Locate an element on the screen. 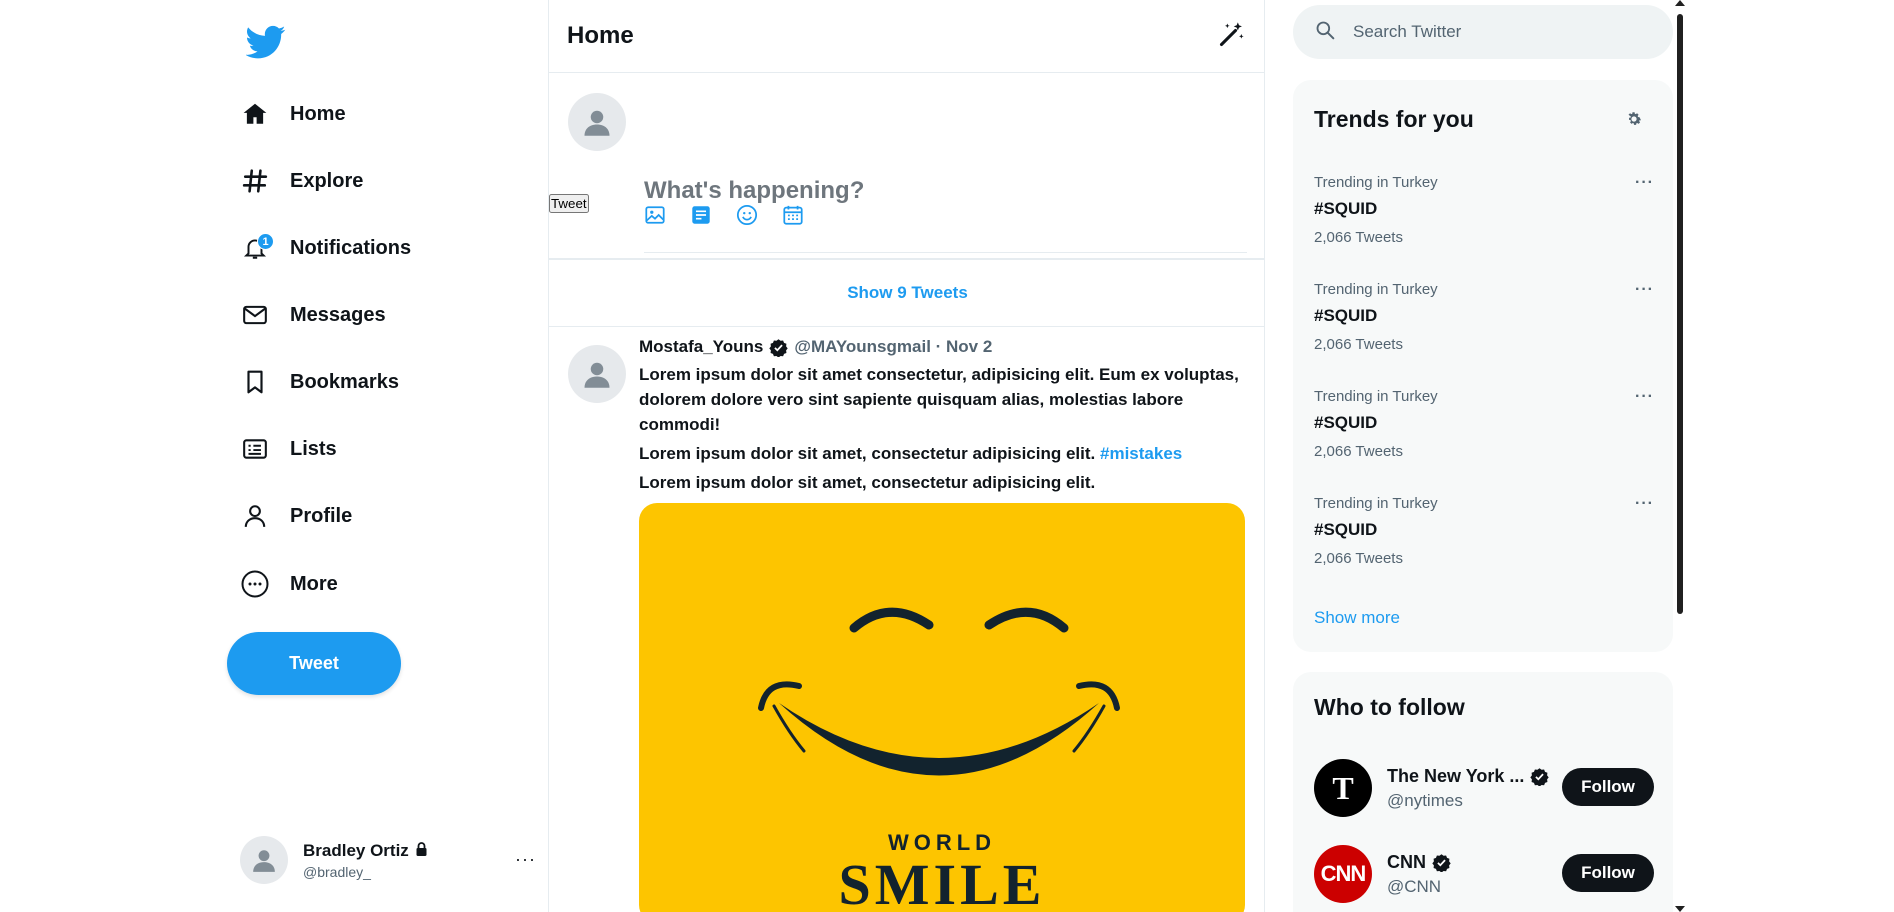 The height and width of the screenshot is (912, 1894). scroll-down-arrow-icon is located at coordinates (1680, 909).